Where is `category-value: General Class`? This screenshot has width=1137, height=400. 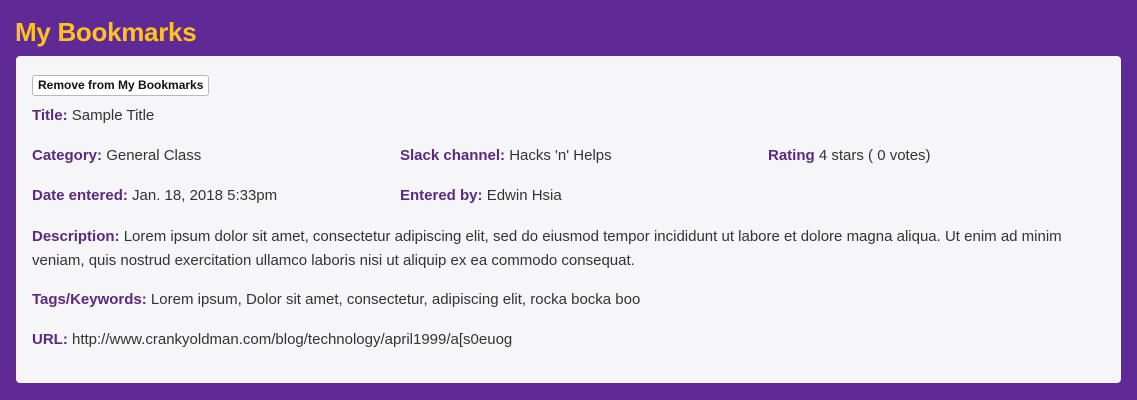
category-value: General Class is located at coordinates (154, 155).